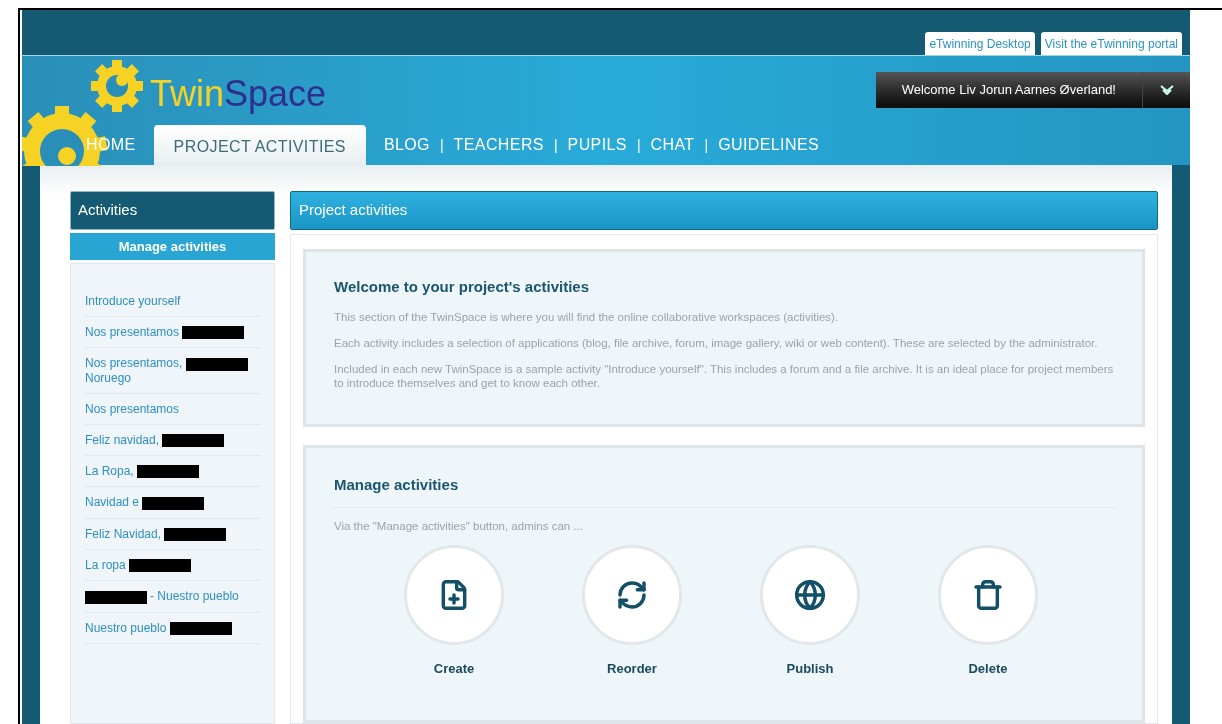  What do you see at coordinates (238, 94) in the screenshot?
I see `logo-text: TwinSpace` at bounding box center [238, 94].